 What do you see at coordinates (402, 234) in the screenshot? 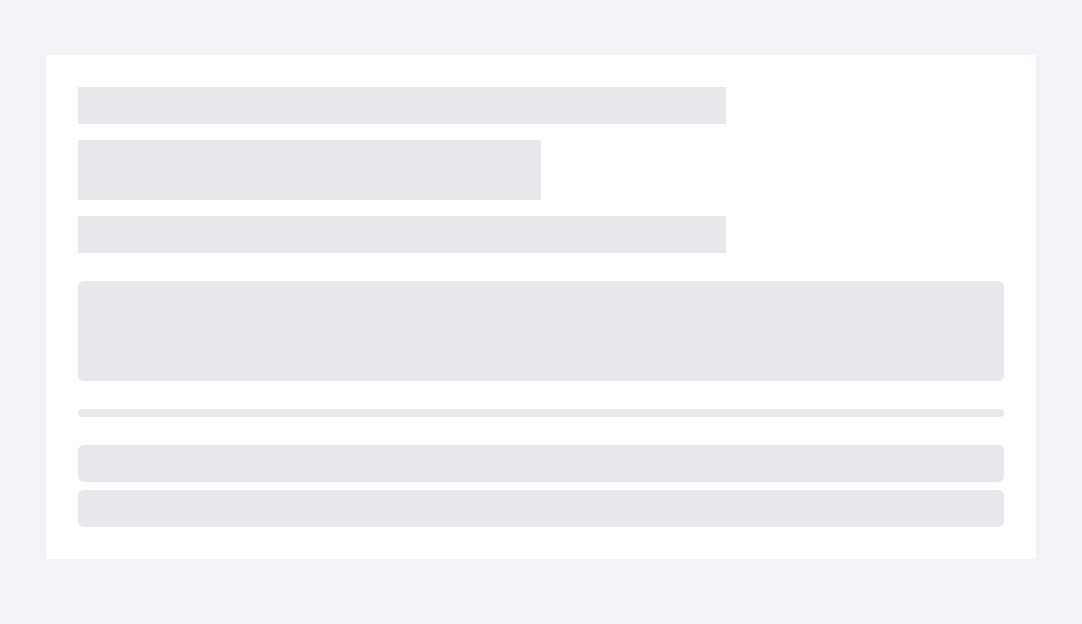
I see `skeleton-text-line` at bounding box center [402, 234].